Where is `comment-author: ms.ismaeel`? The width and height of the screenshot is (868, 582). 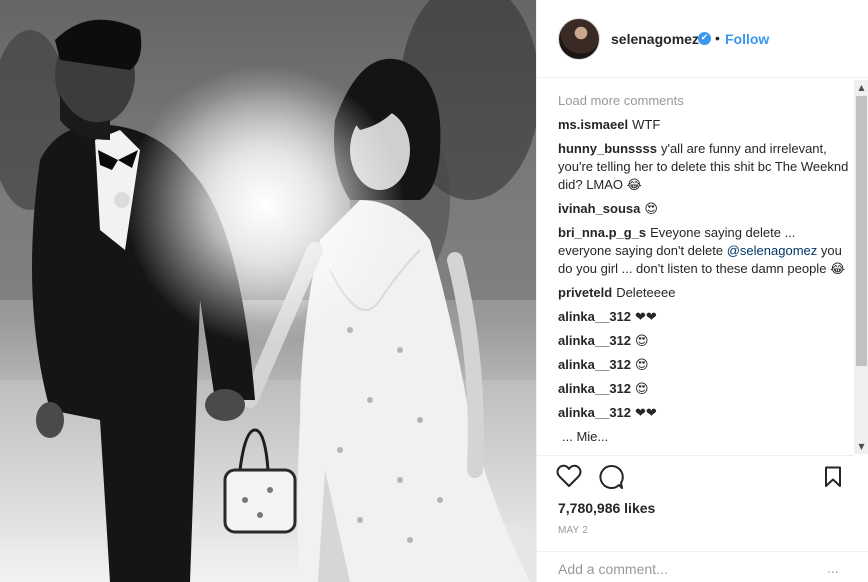
comment-author: ms.ismaeel is located at coordinates (593, 124).